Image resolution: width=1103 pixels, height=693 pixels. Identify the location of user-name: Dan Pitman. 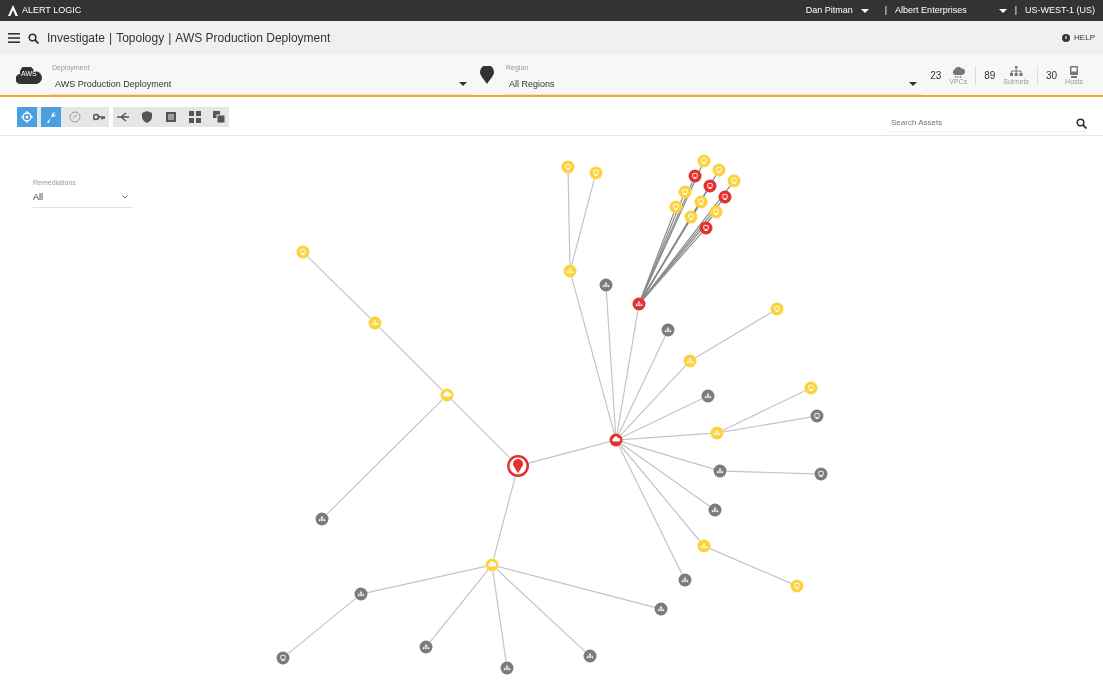
(829, 10).